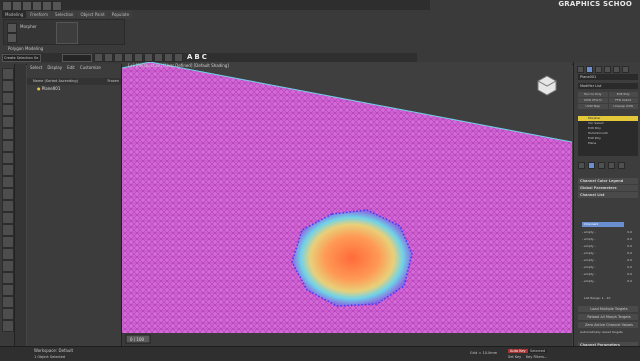 This screenshot has height=361, width=640. What do you see at coordinates (92, 14) in the screenshot?
I see `tab-object-paint: Object Paint` at bounding box center [92, 14].